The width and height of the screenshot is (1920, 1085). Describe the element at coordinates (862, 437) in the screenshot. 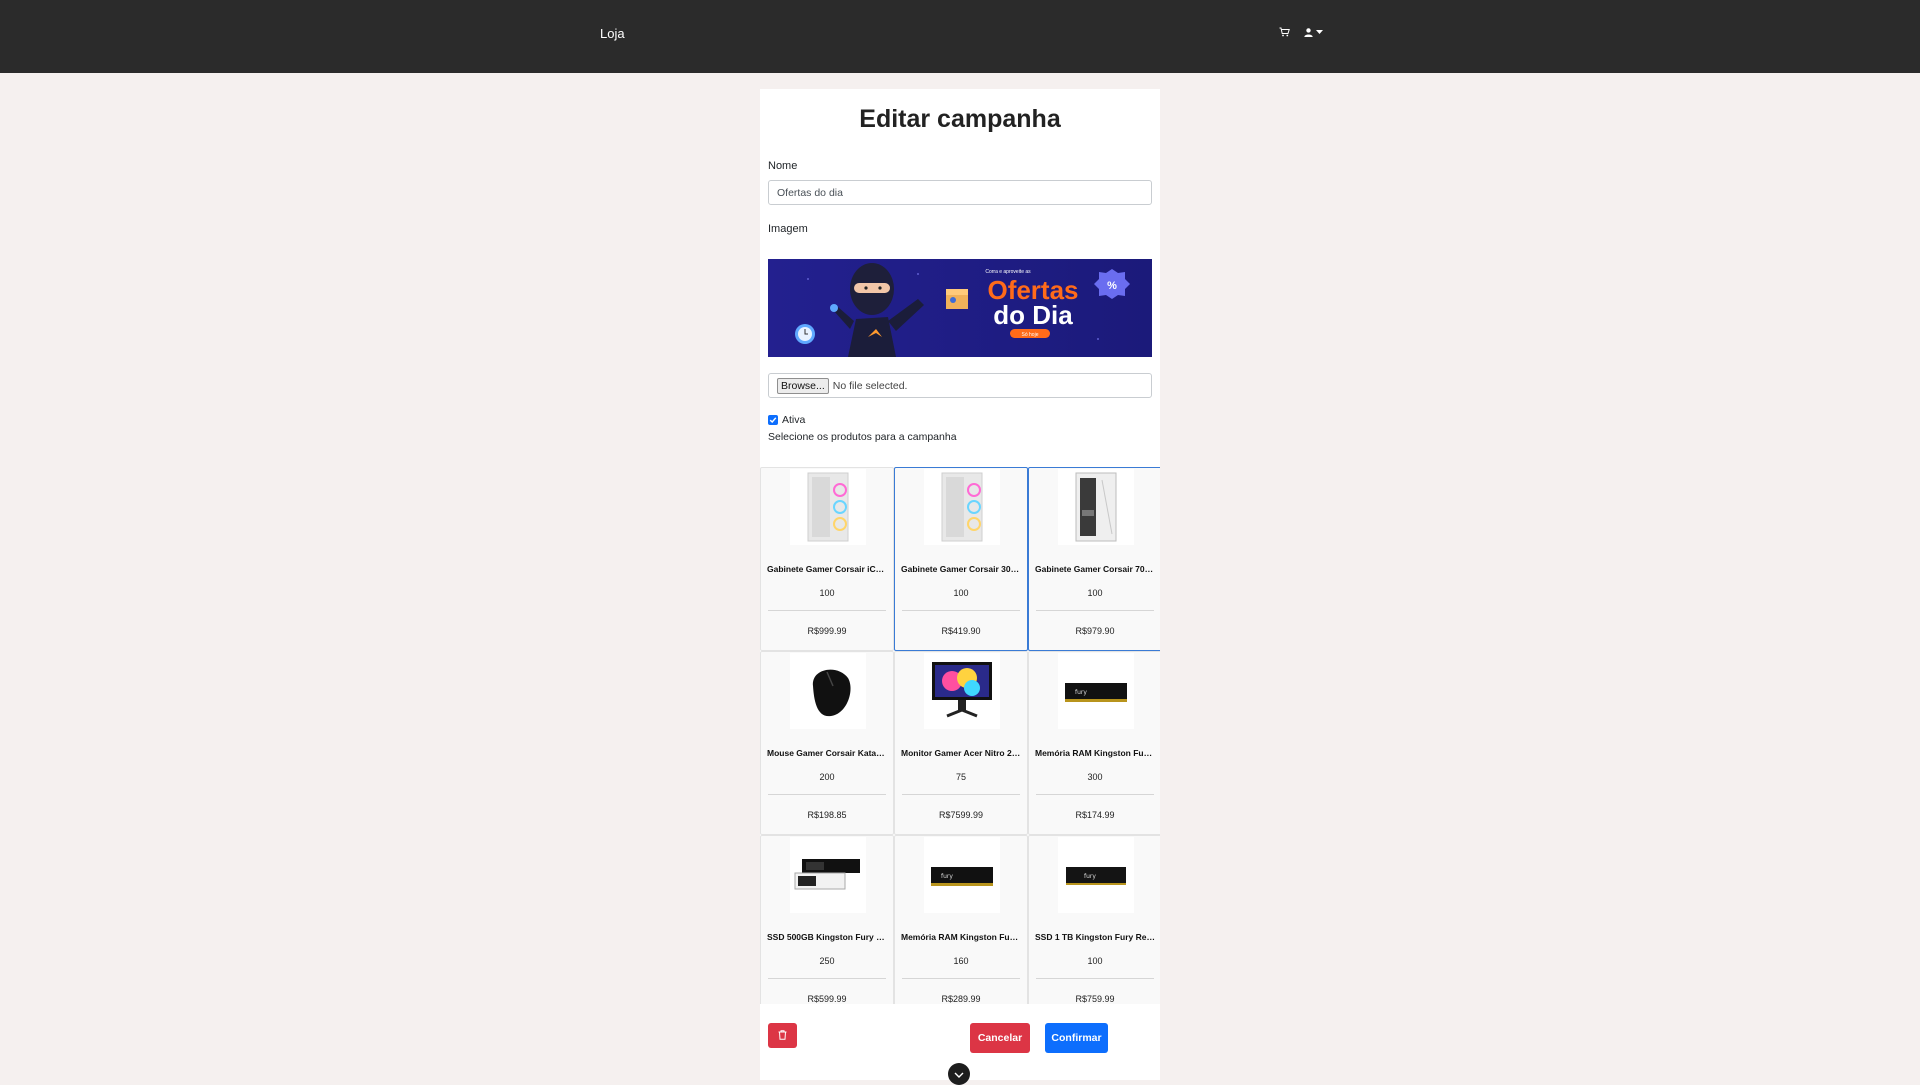

I see `select-products-label: Selecione os produtos para a campanha` at that location.